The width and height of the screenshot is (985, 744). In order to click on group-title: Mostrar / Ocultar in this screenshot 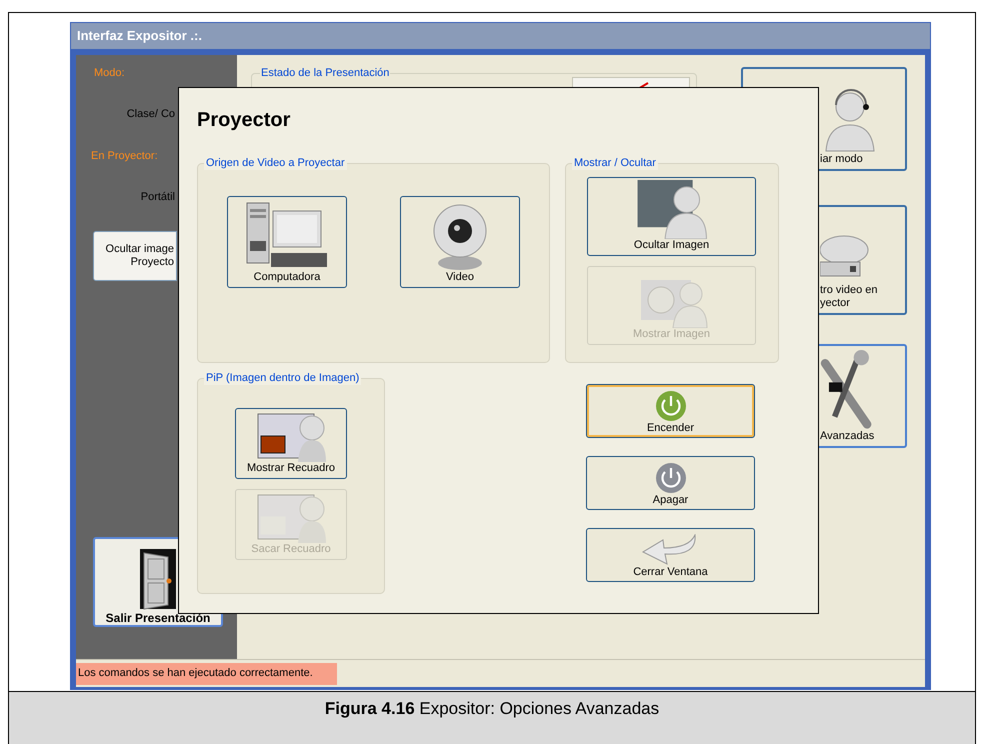, I will do `click(615, 163)`.